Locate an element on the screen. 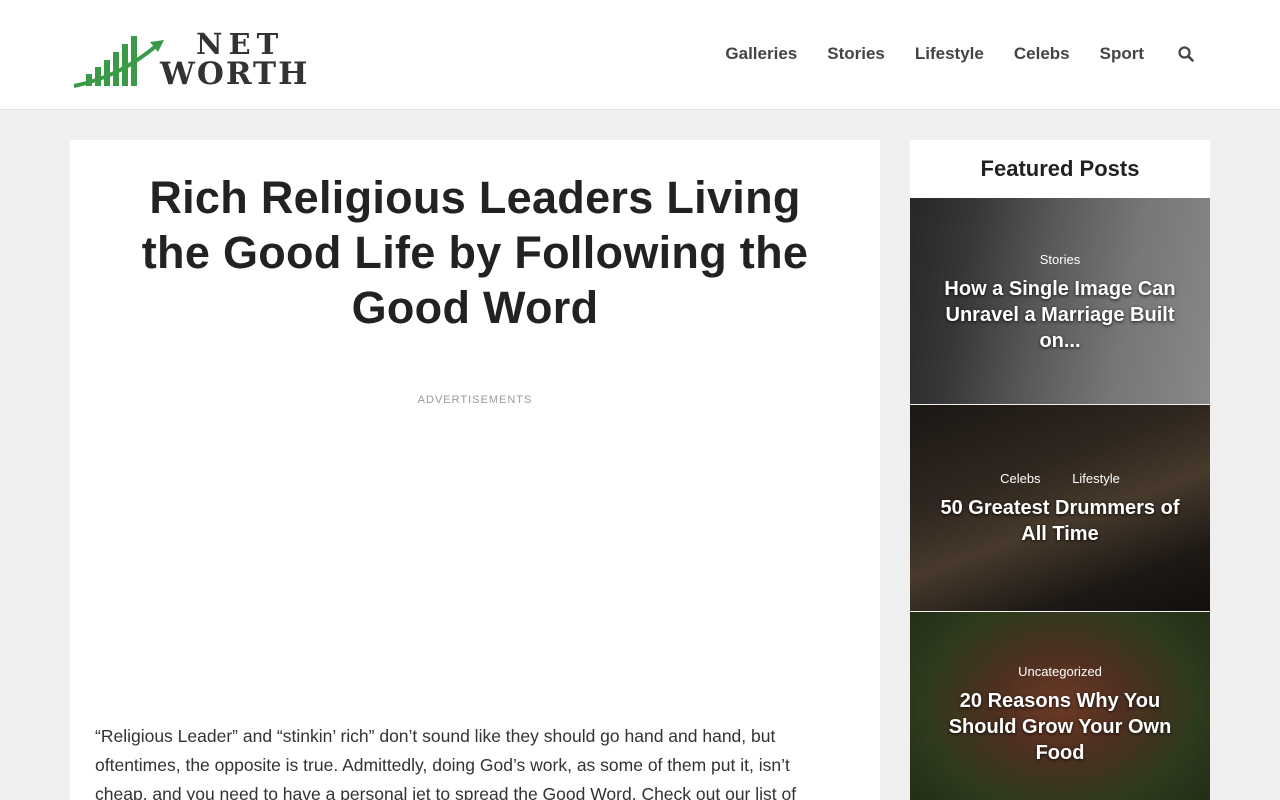 This screenshot has width=1280, height=800. main-nav: Galleries Stories Lifestyle Celebs Sport is located at coordinates (944, 54).